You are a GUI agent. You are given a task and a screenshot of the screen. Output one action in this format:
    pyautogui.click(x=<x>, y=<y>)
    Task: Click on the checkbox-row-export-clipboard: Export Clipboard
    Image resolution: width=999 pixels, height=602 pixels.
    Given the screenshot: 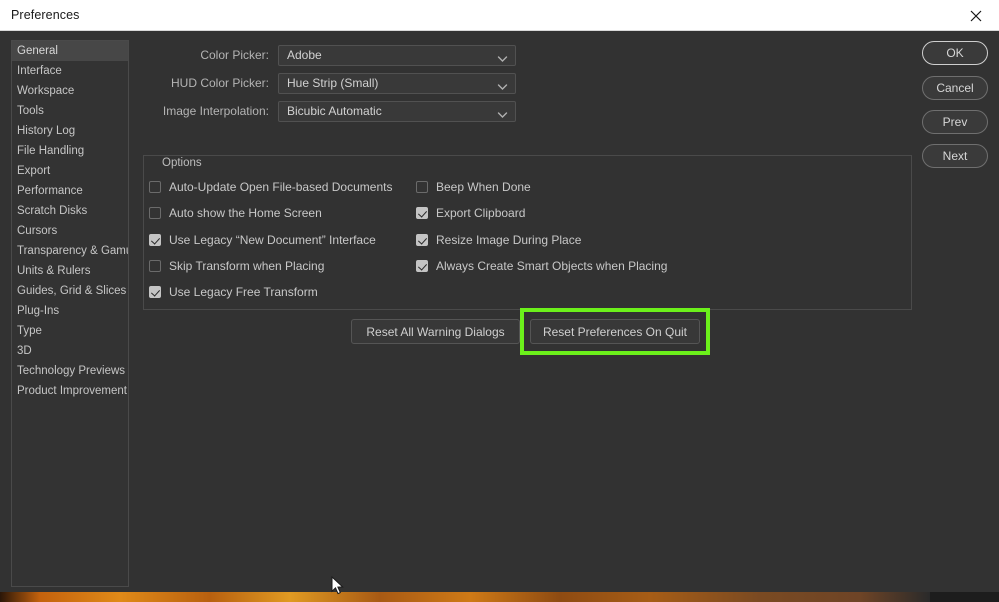 What is the action you would take?
    pyautogui.click(x=470, y=213)
    